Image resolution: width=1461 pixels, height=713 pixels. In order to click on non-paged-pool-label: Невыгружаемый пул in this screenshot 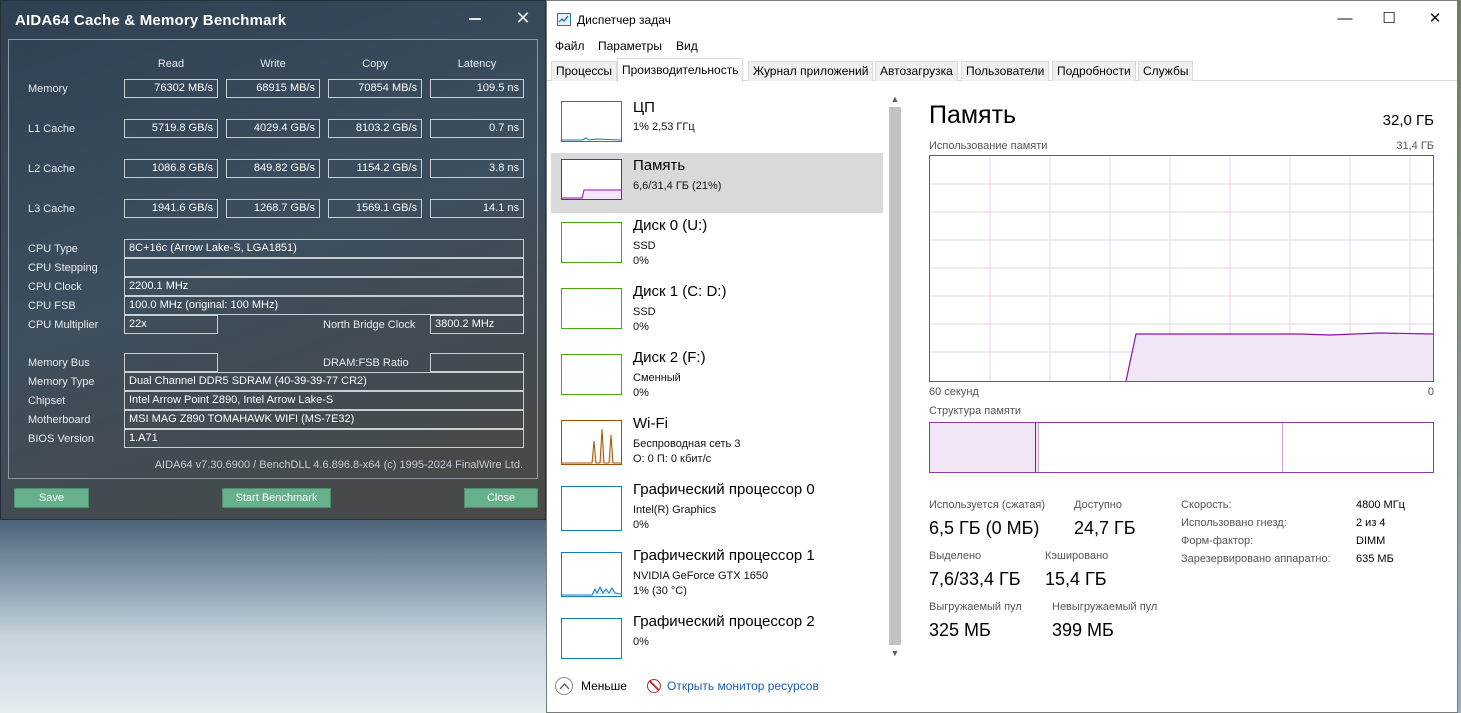, I will do `click(1105, 607)`.